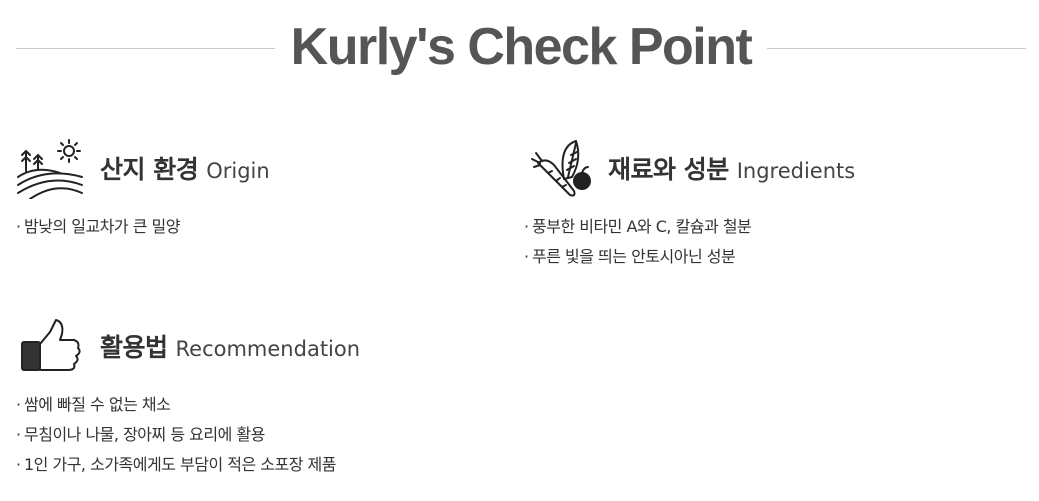  I want to click on section-origin: 산지 환경 Origin · 밤낮의 일교차가 큰 밀양, so click(143, 190).